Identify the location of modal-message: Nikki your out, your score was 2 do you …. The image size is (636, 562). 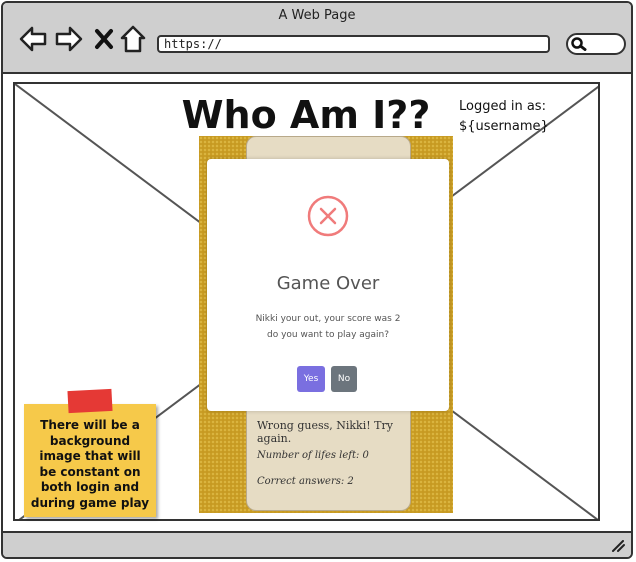
(328, 327).